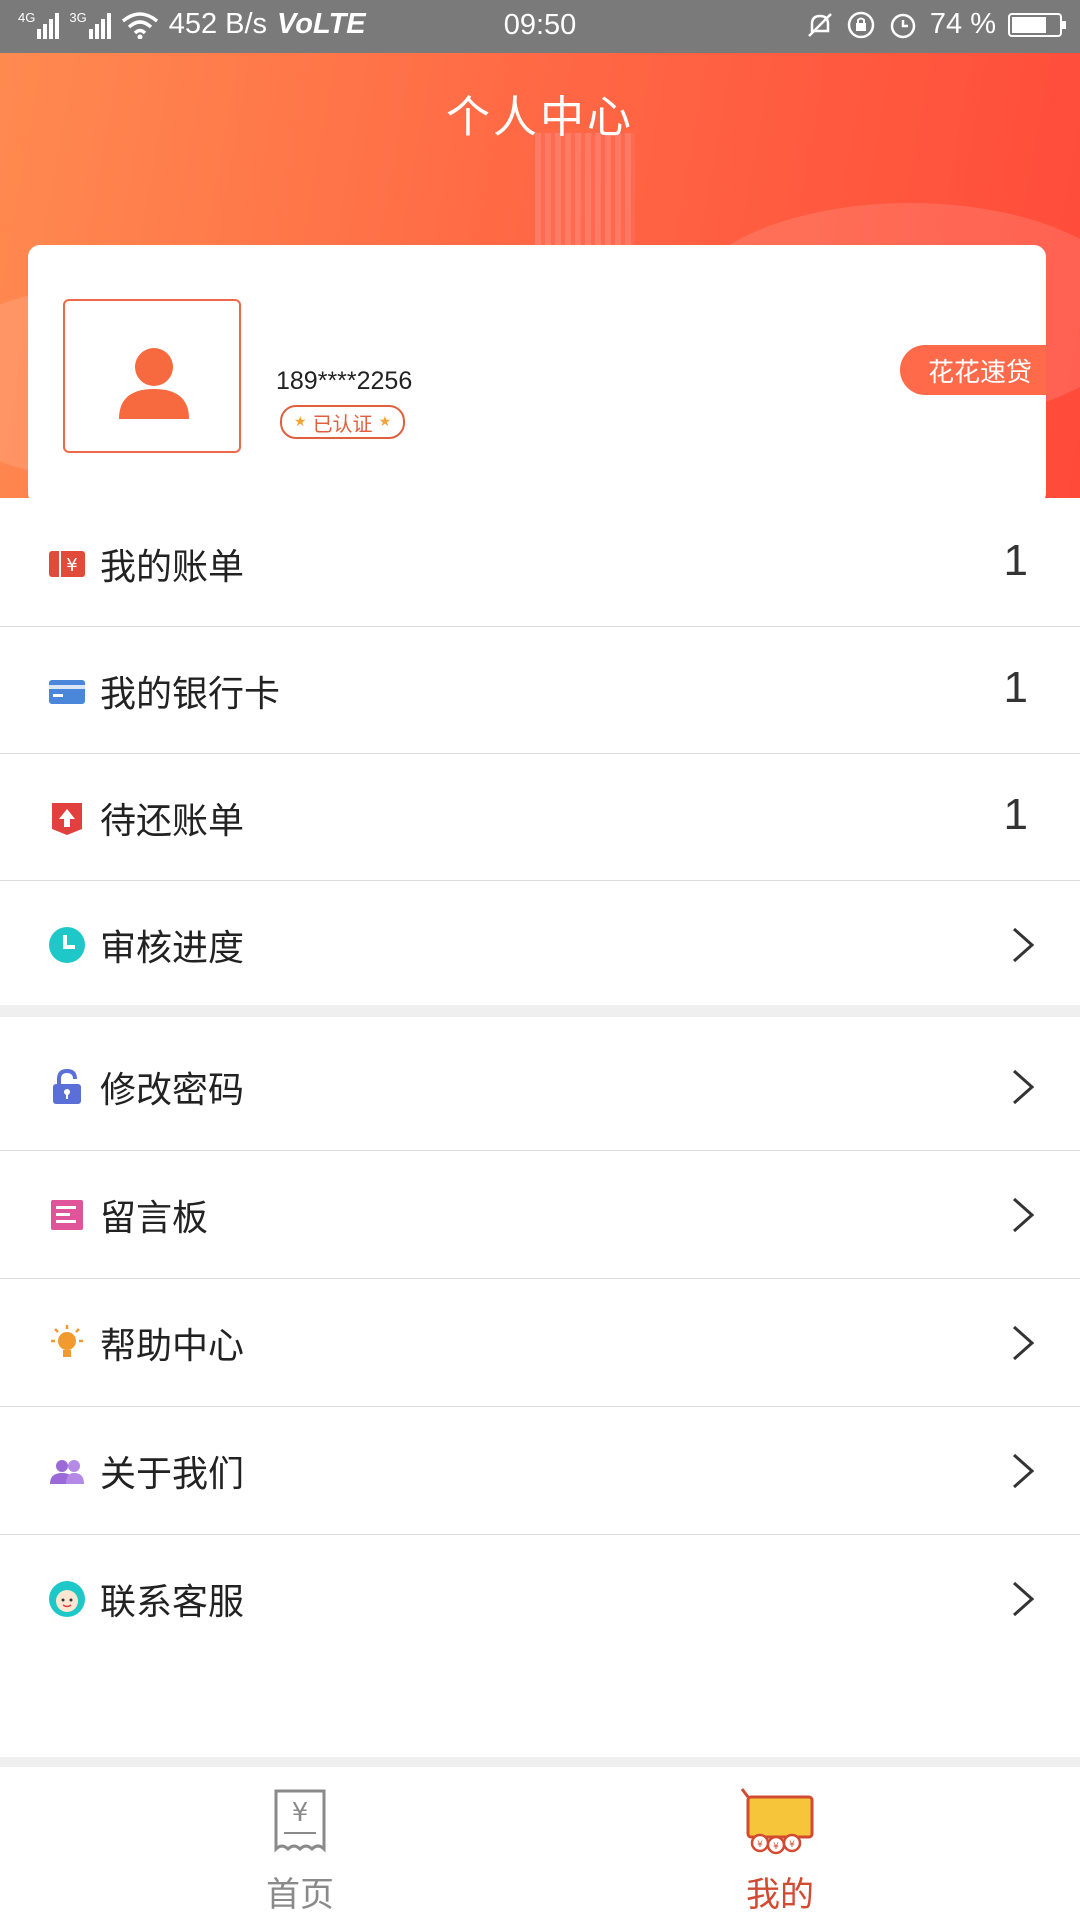 Image resolution: width=1080 pixels, height=1921 pixels. What do you see at coordinates (67, 945) in the screenshot?
I see `clock-icon` at bounding box center [67, 945].